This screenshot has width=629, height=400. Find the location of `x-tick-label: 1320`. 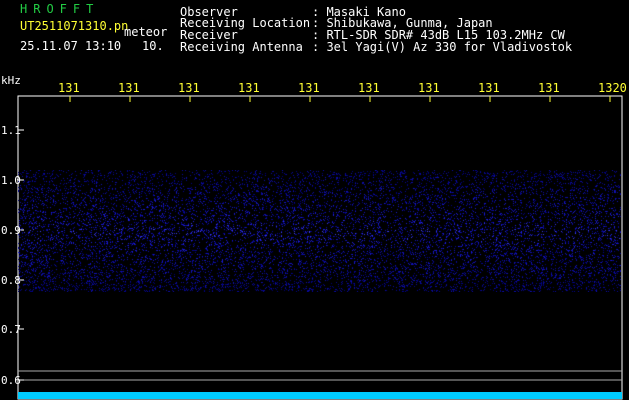

x-tick-label: 1320 is located at coordinates (612, 88).